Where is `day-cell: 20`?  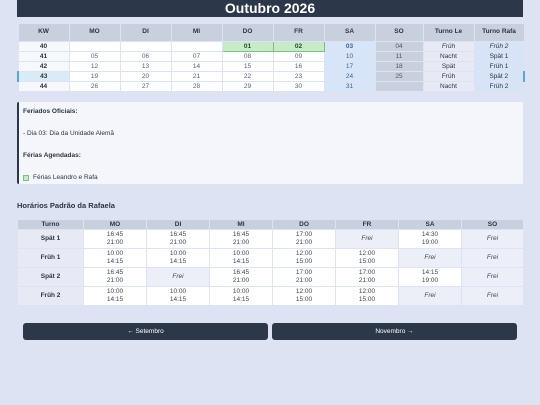
day-cell: 20 is located at coordinates (145, 76).